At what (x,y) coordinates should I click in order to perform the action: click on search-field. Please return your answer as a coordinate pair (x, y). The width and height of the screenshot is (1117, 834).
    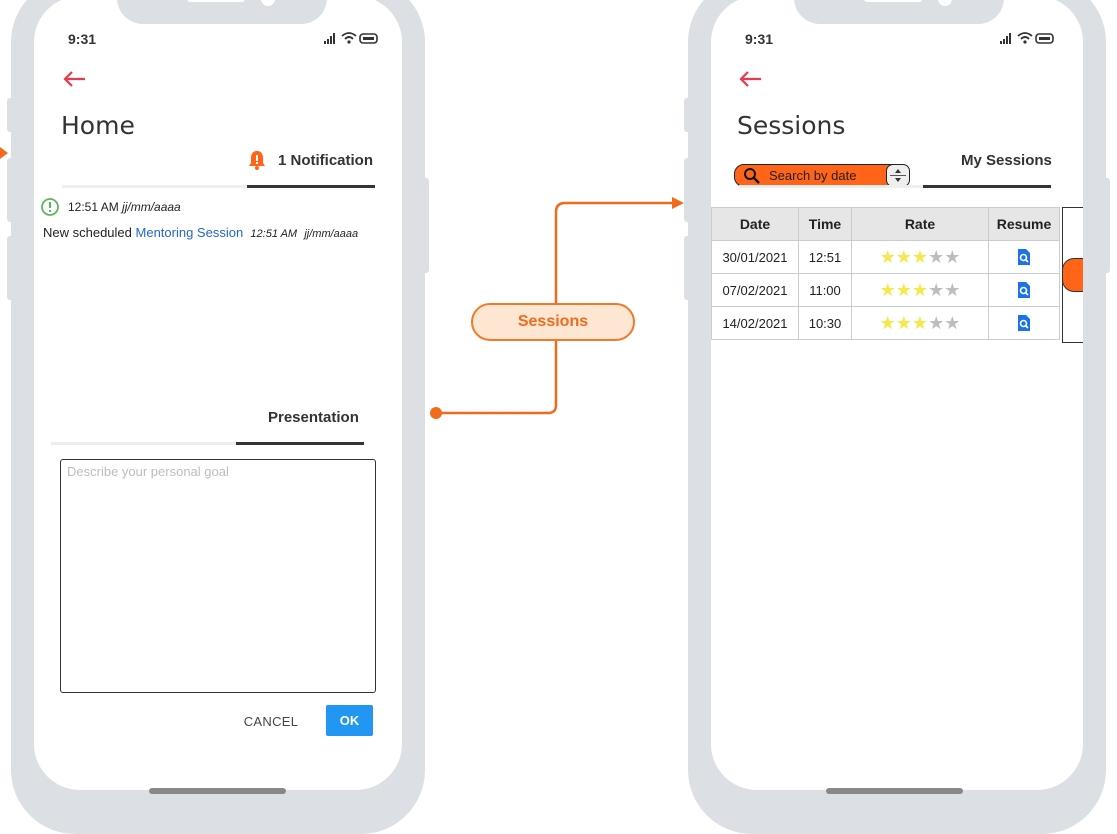
    Looking at the image, I should click on (822, 175).